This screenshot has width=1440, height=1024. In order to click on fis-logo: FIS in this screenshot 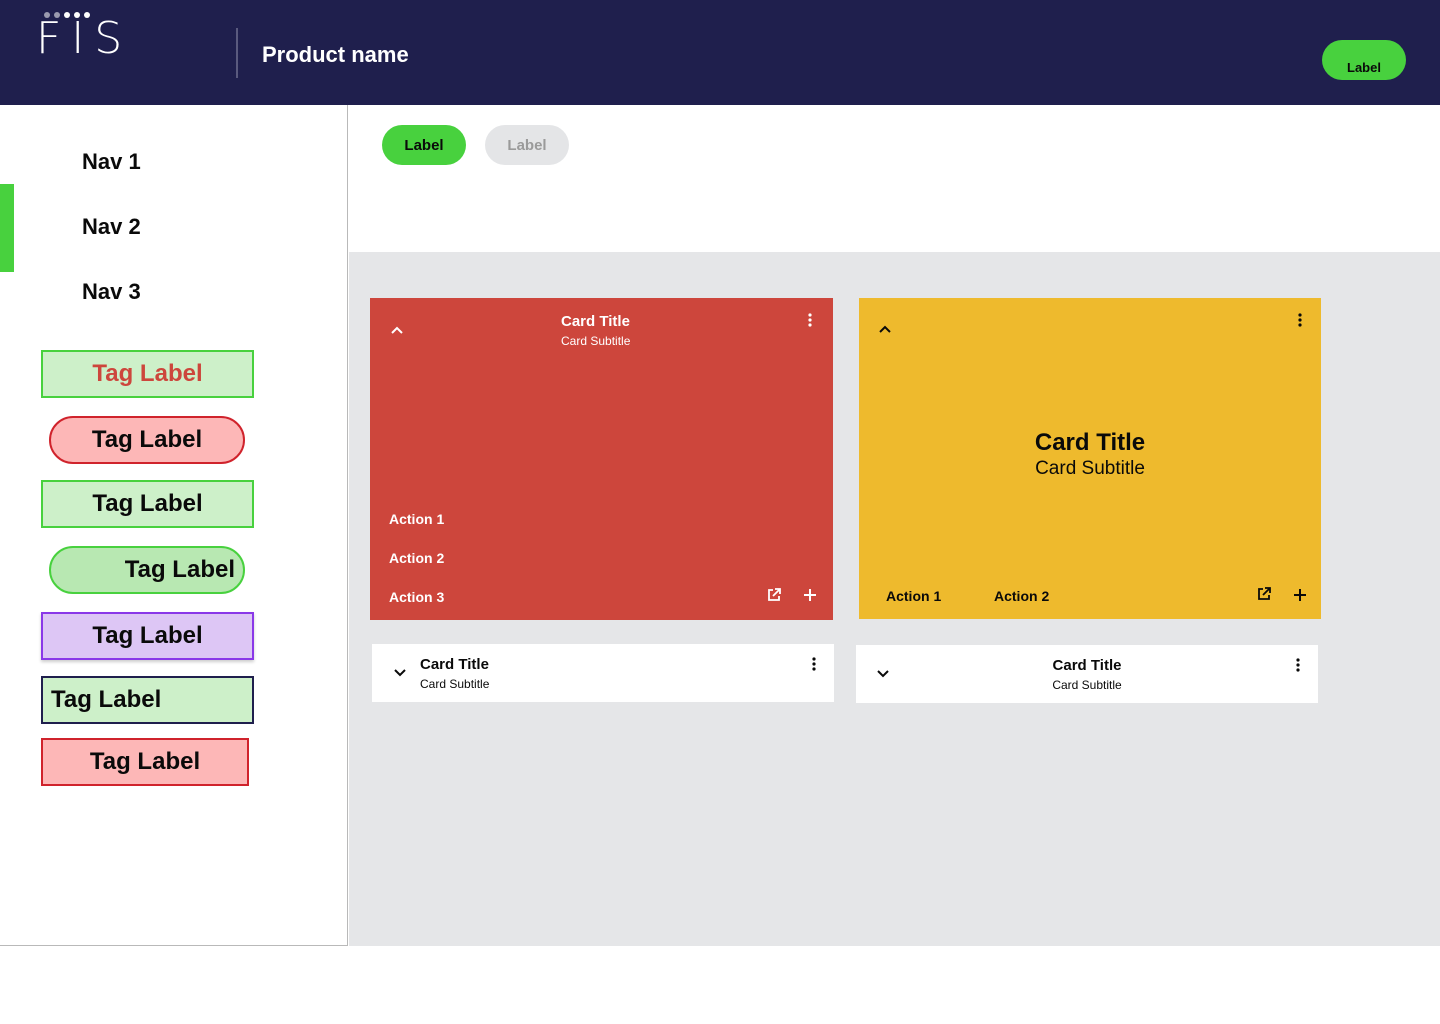, I will do `click(94, 37)`.